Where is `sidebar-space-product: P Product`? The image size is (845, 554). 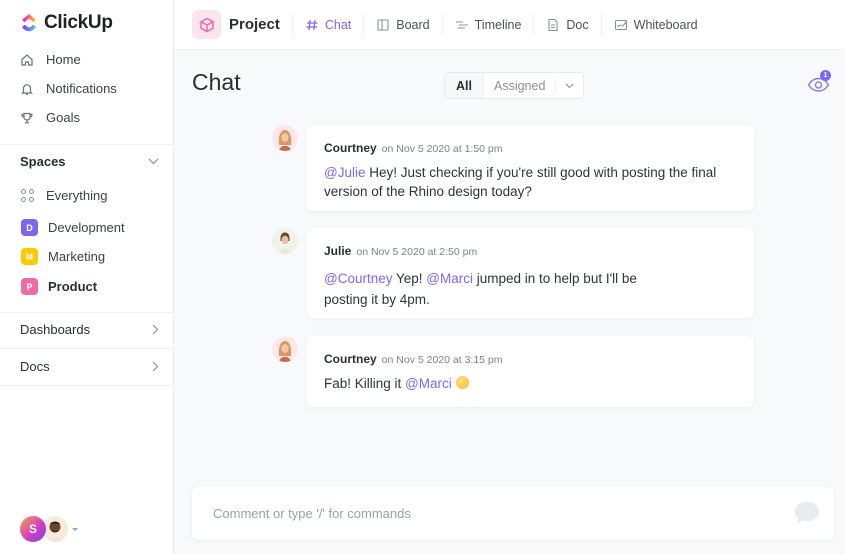
sidebar-space-product: P Product is located at coordinates (59, 286).